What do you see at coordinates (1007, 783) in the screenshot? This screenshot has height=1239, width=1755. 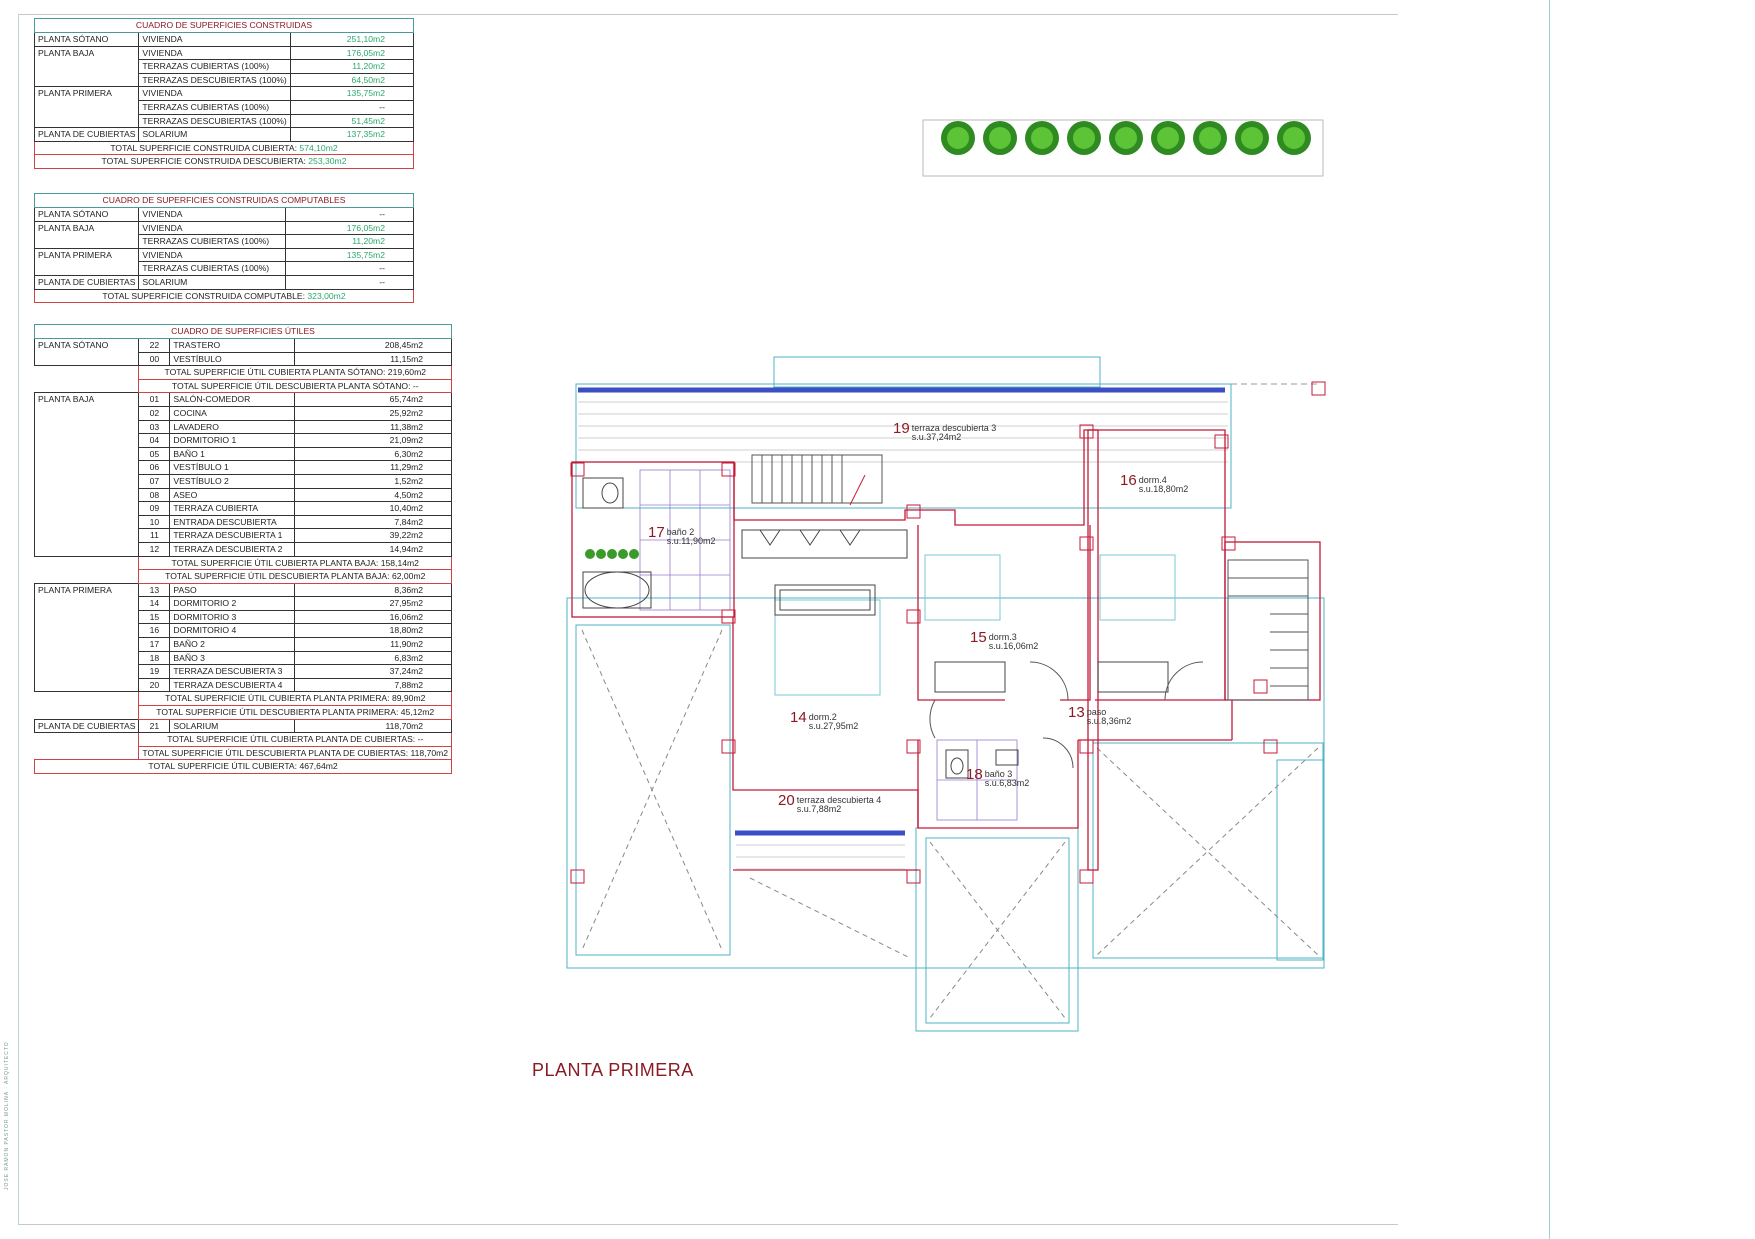 I see `room-area: s.u.6,83m2` at bounding box center [1007, 783].